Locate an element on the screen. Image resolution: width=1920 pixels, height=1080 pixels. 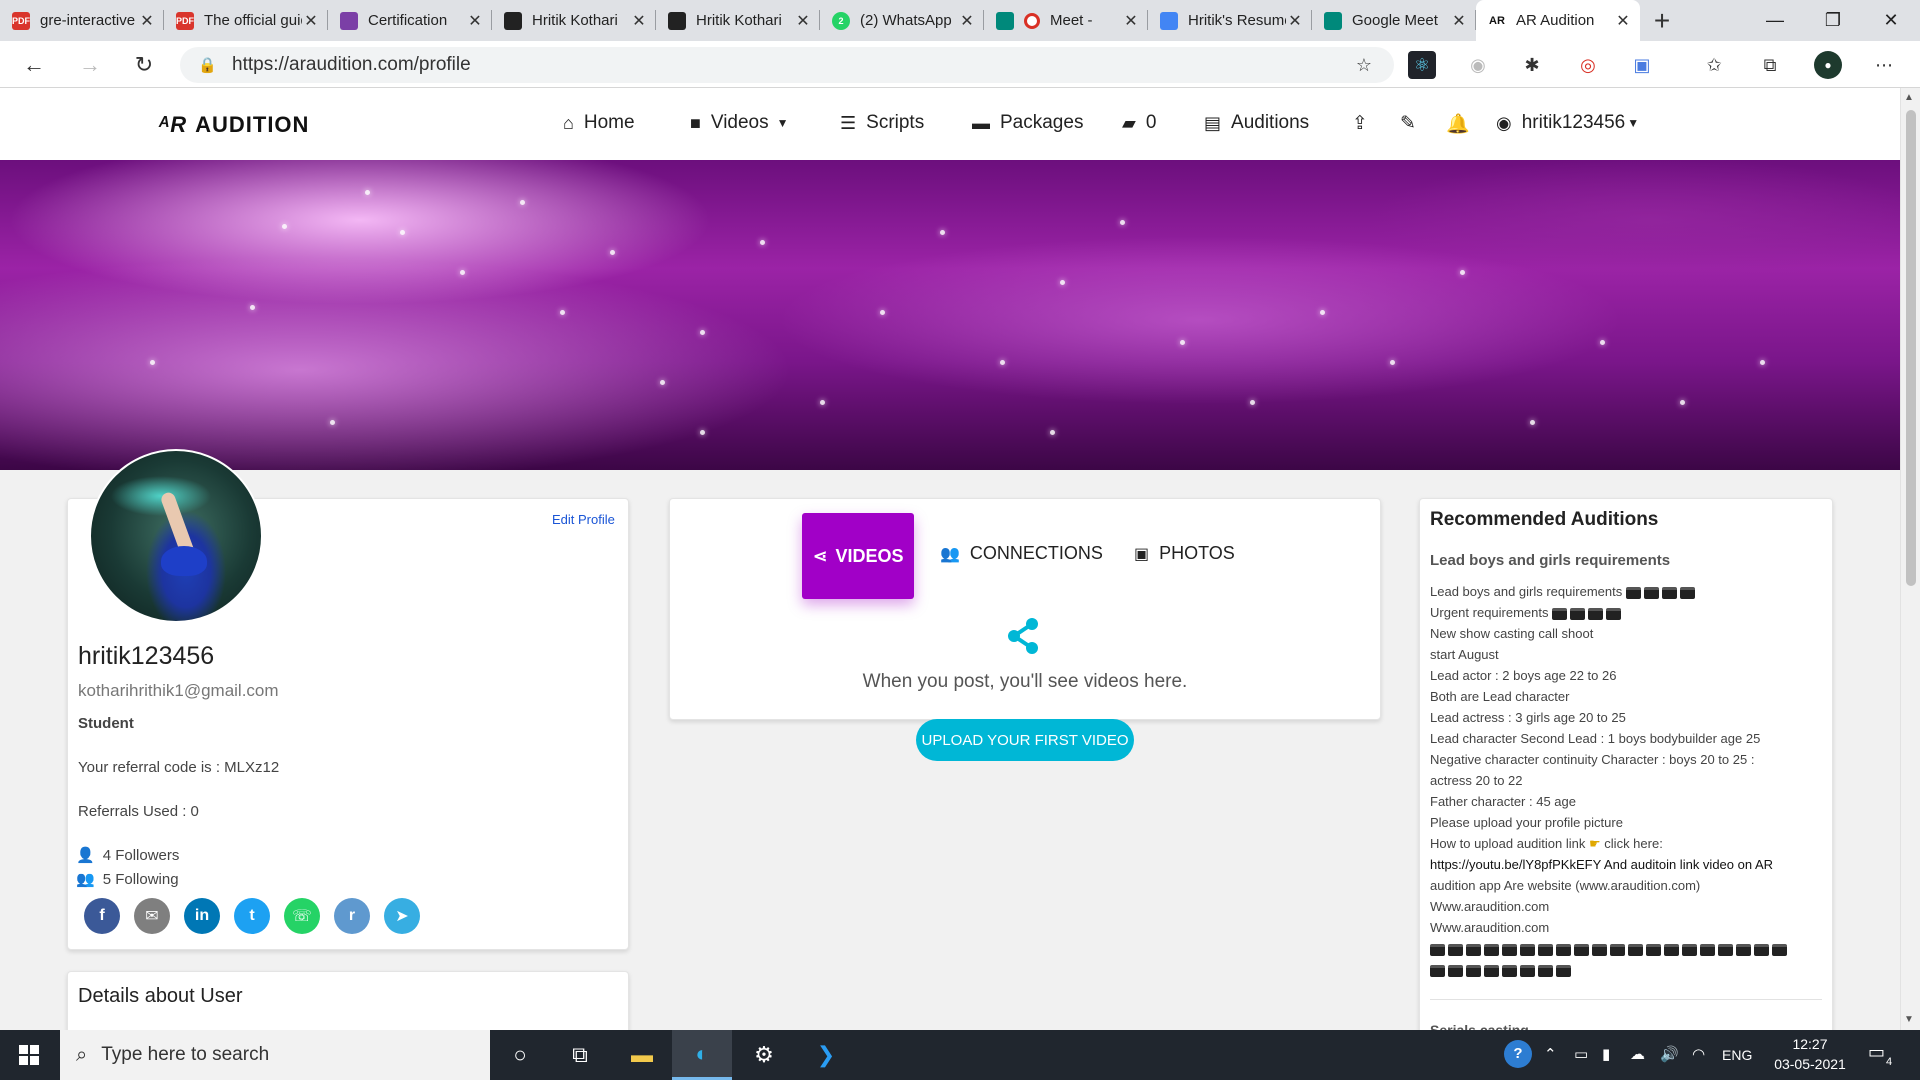
tab-title: Hritik's Resume is located at coordinates (1237, 20).